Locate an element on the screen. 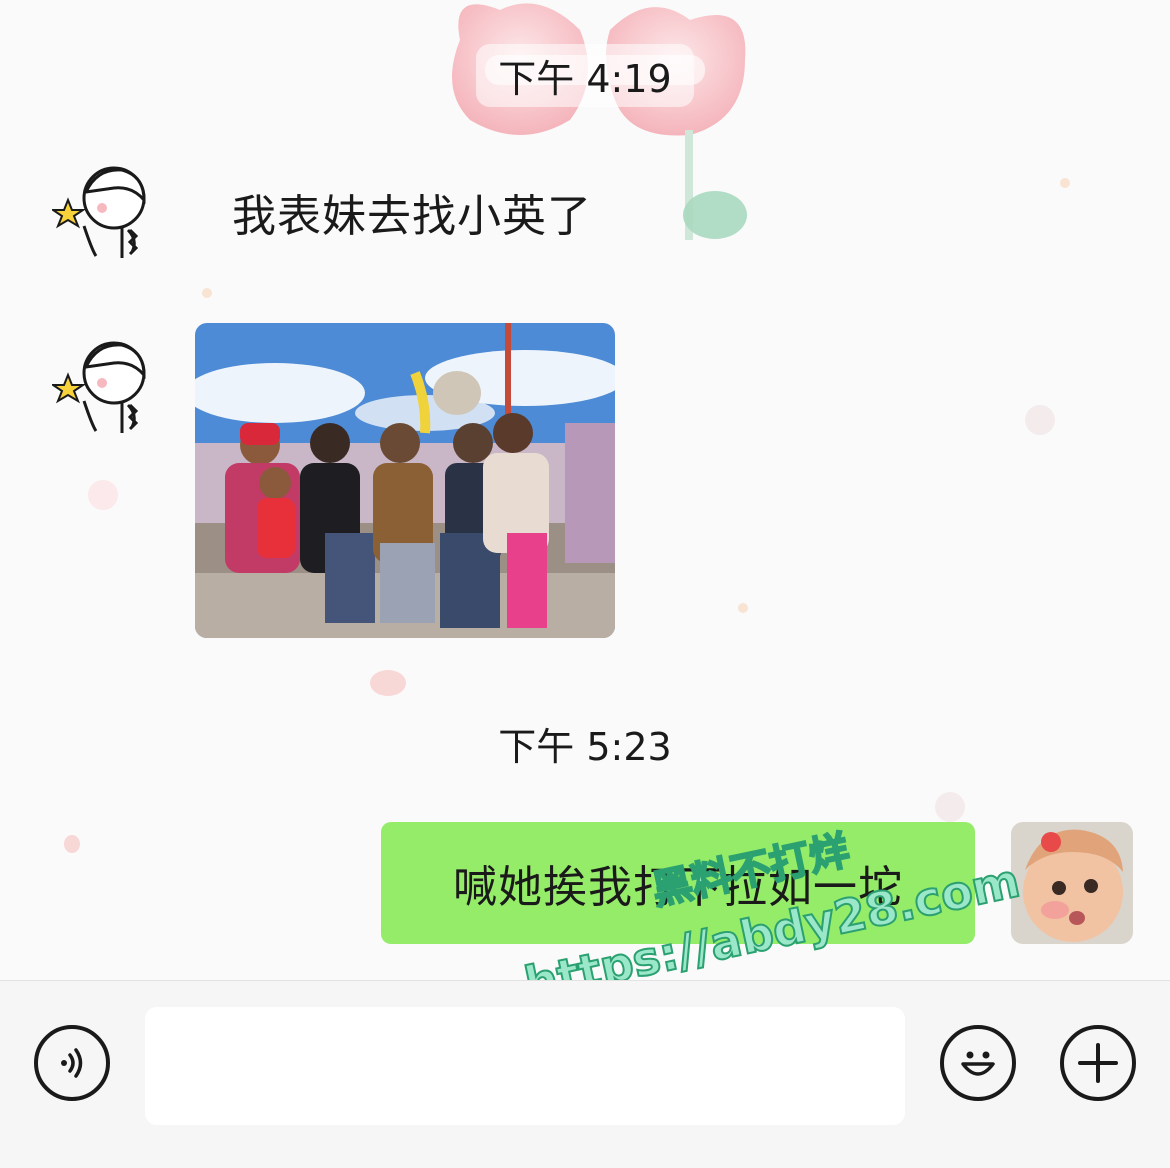 This screenshot has height=1168, width=1170. my-avatar is located at coordinates (1072, 883).